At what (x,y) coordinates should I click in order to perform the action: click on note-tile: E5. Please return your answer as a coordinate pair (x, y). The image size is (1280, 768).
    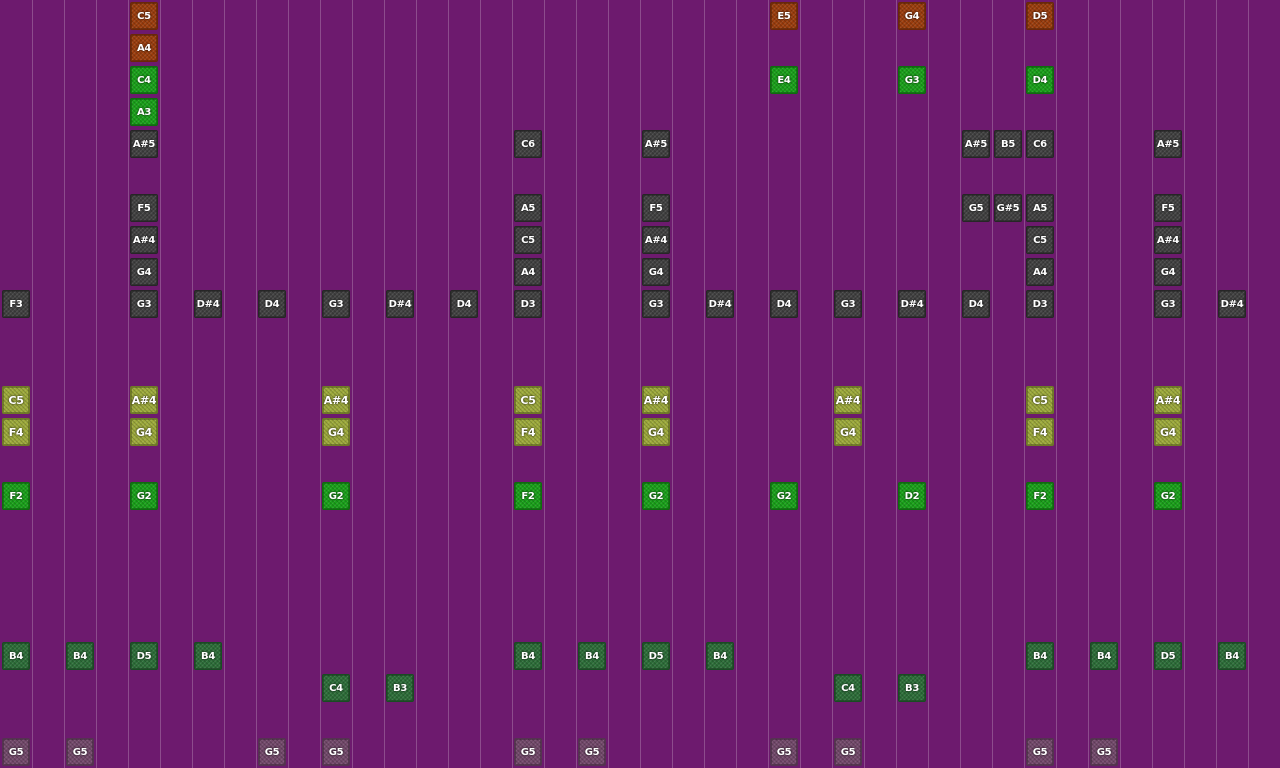
    Looking at the image, I should click on (784, 16).